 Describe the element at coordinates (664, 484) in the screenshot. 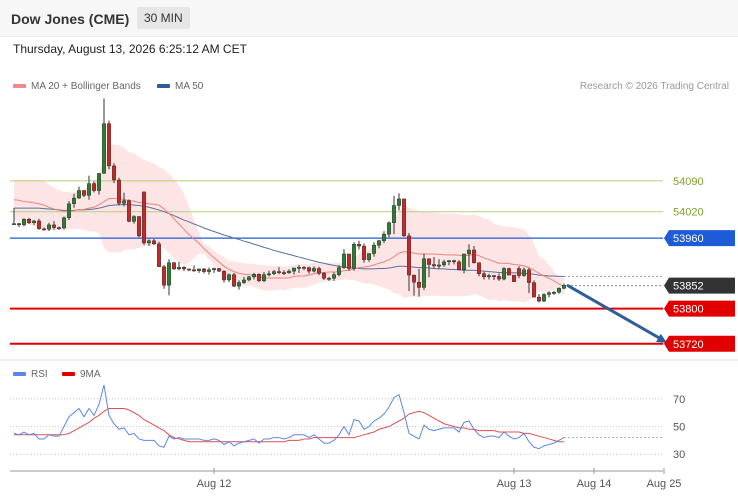

I see `x-tick-label: Aug 25` at that location.